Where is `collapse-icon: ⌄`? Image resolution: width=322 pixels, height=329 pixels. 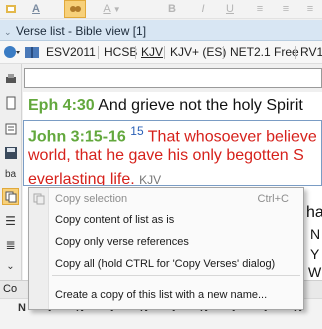
collapse-icon: ⌄ is located at coordinates (8, 32).